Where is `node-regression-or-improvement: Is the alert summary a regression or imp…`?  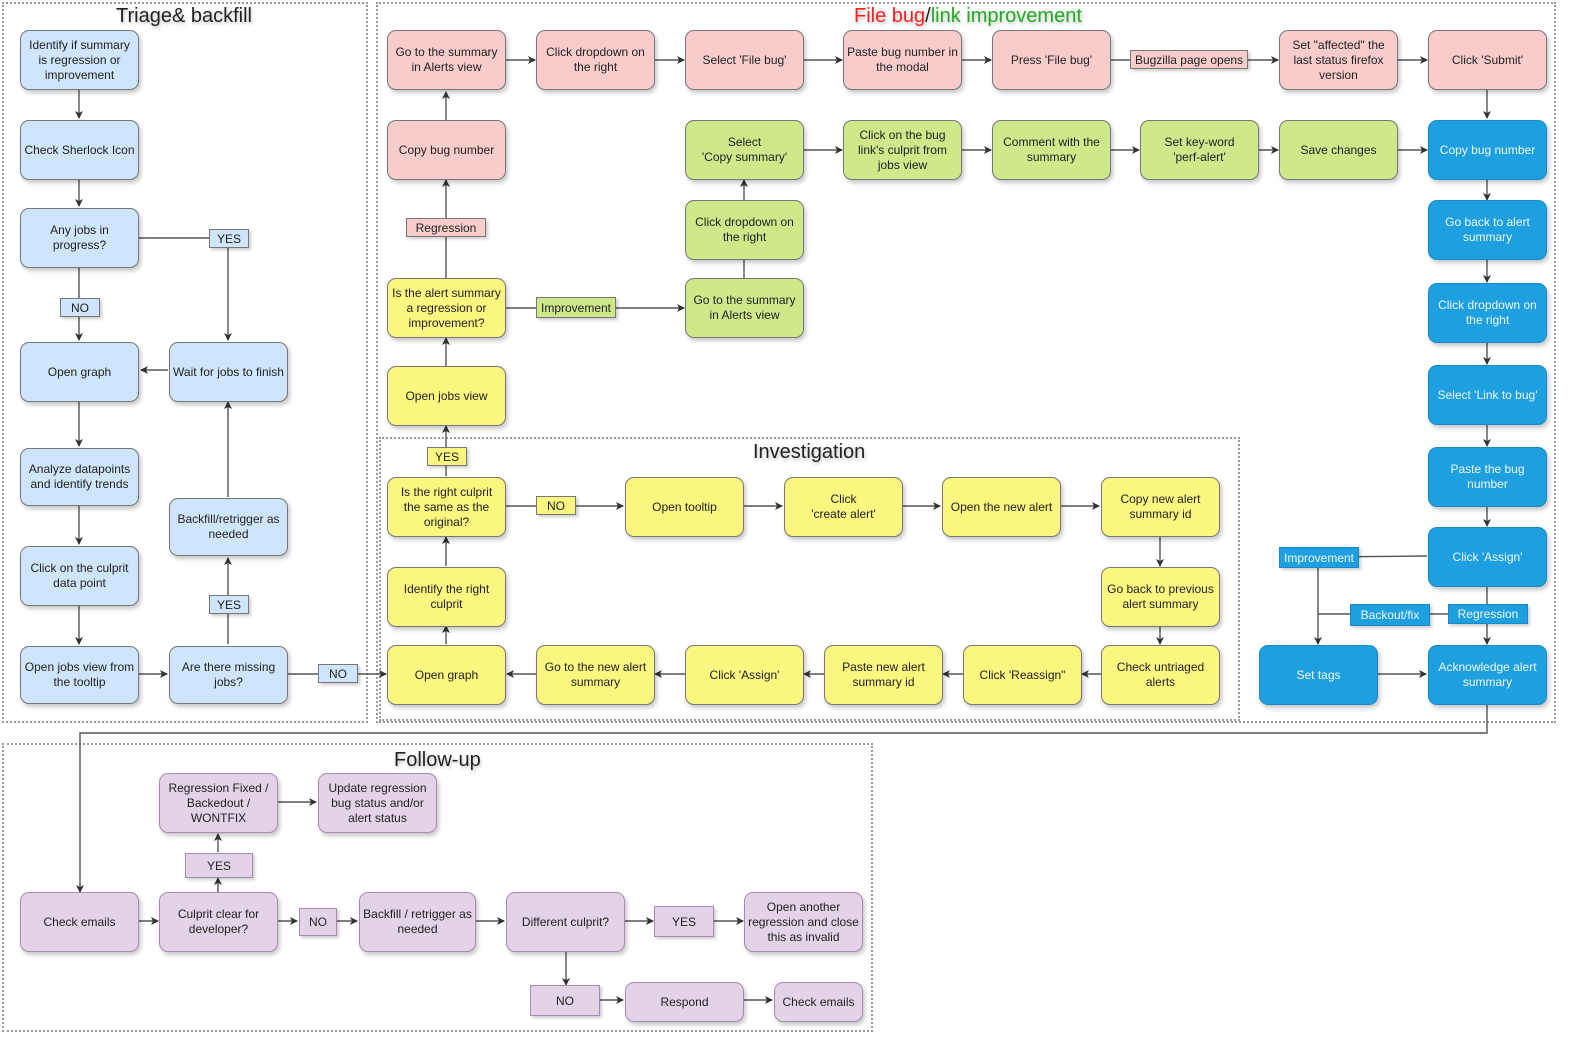 node-regression-or-improvement: Is the alert summary a regression or imp… is located at coordinates (446, 308).